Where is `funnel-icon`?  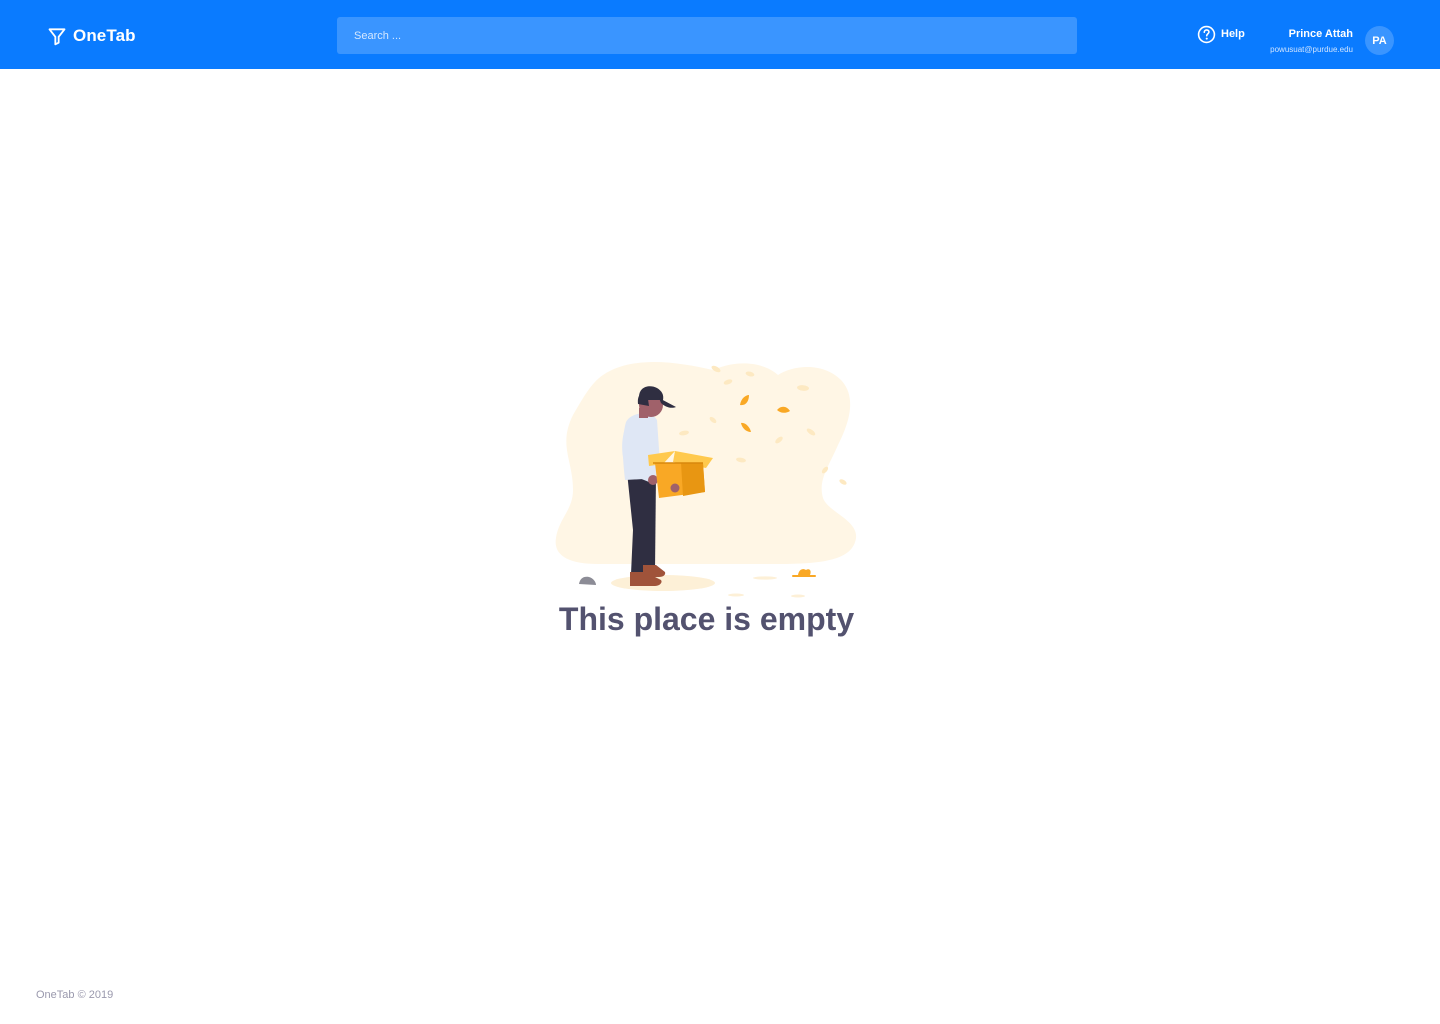
funnel-icon is located at coordinates (57, 37).